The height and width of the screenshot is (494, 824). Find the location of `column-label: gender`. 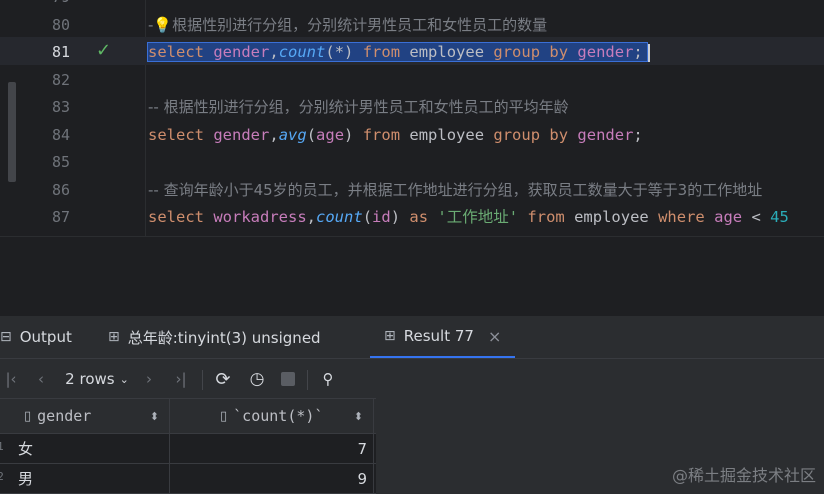

column-label: gender is located at coordinates (64, 416).